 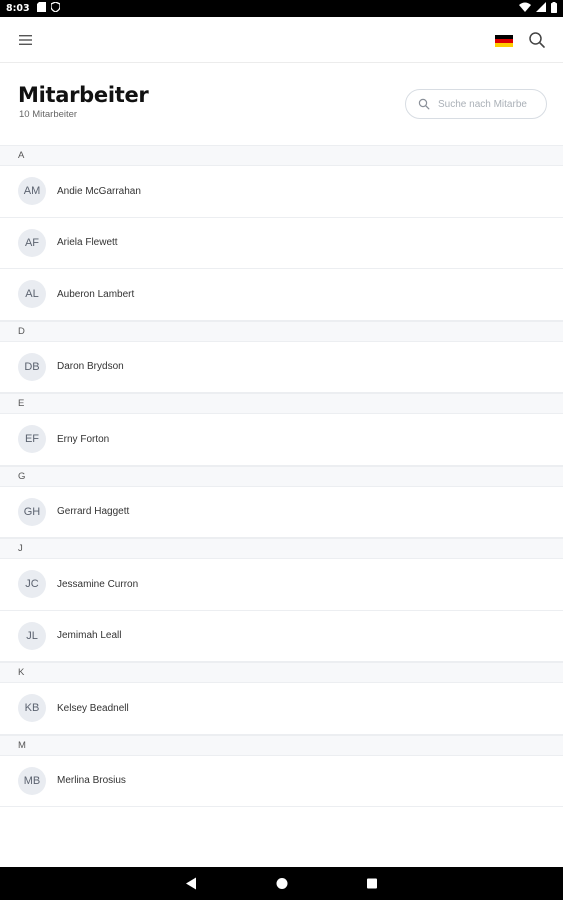 I want to click on avatar: AM, so click(x=32, y=191).